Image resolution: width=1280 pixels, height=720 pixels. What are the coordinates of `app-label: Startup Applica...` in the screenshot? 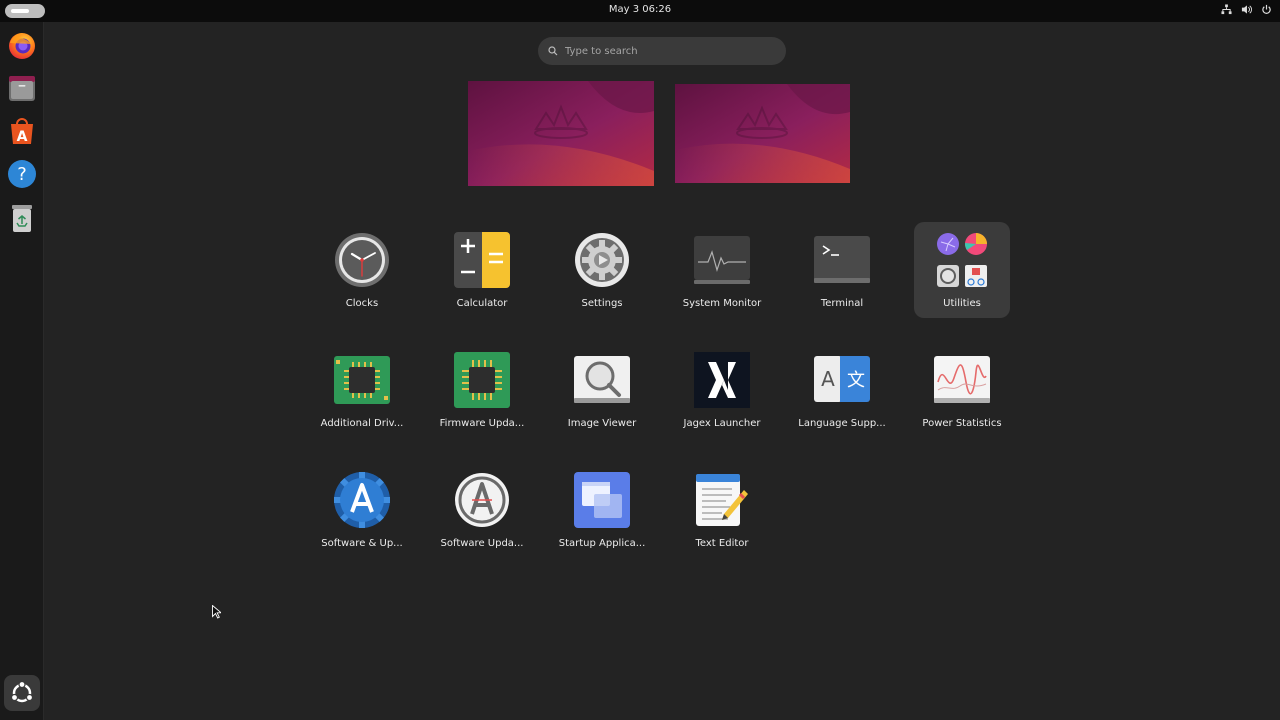 It's located at (602, 543).